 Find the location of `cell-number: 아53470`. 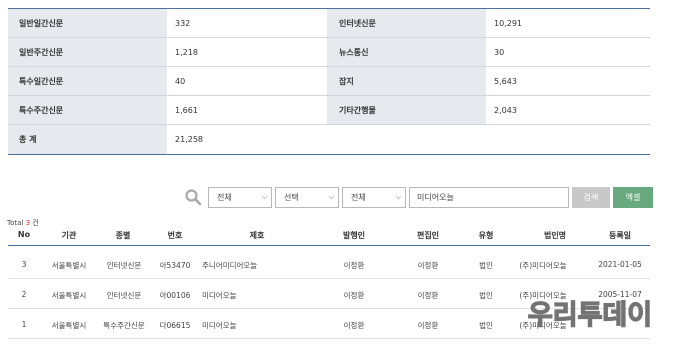

cell-number: 아53470 is located at coordinates (175, 265).